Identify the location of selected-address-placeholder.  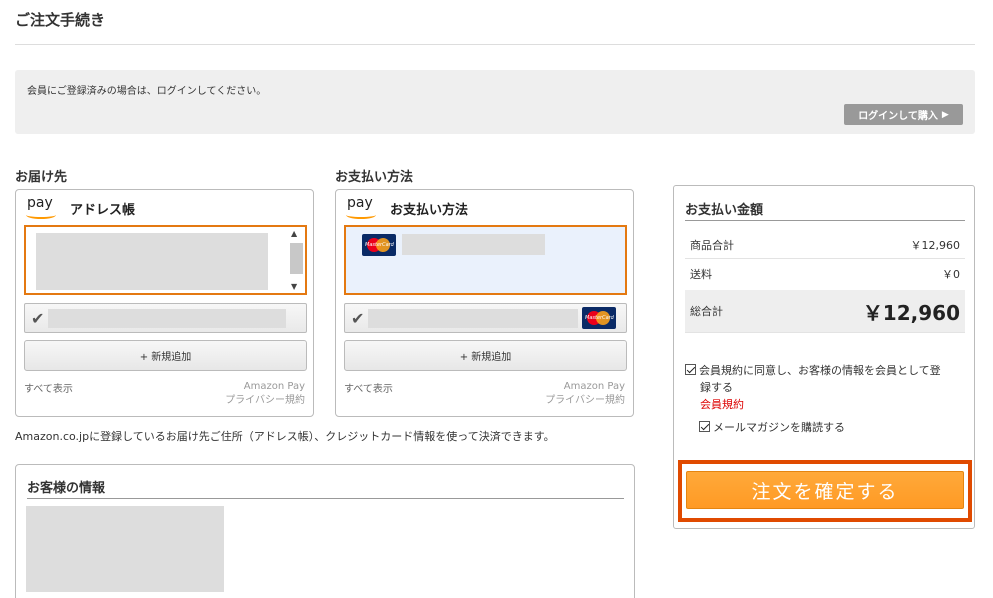
(167, 318).